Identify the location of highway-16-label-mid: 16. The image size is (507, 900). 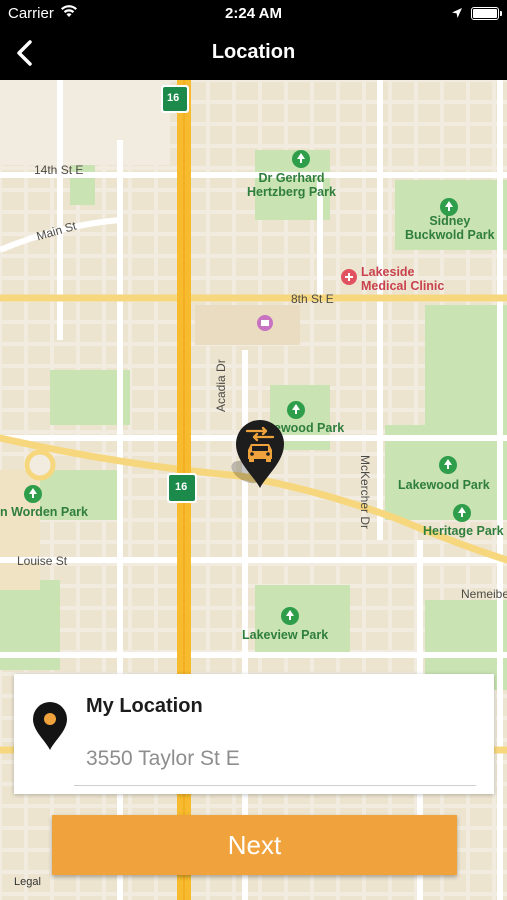
(181, 487).